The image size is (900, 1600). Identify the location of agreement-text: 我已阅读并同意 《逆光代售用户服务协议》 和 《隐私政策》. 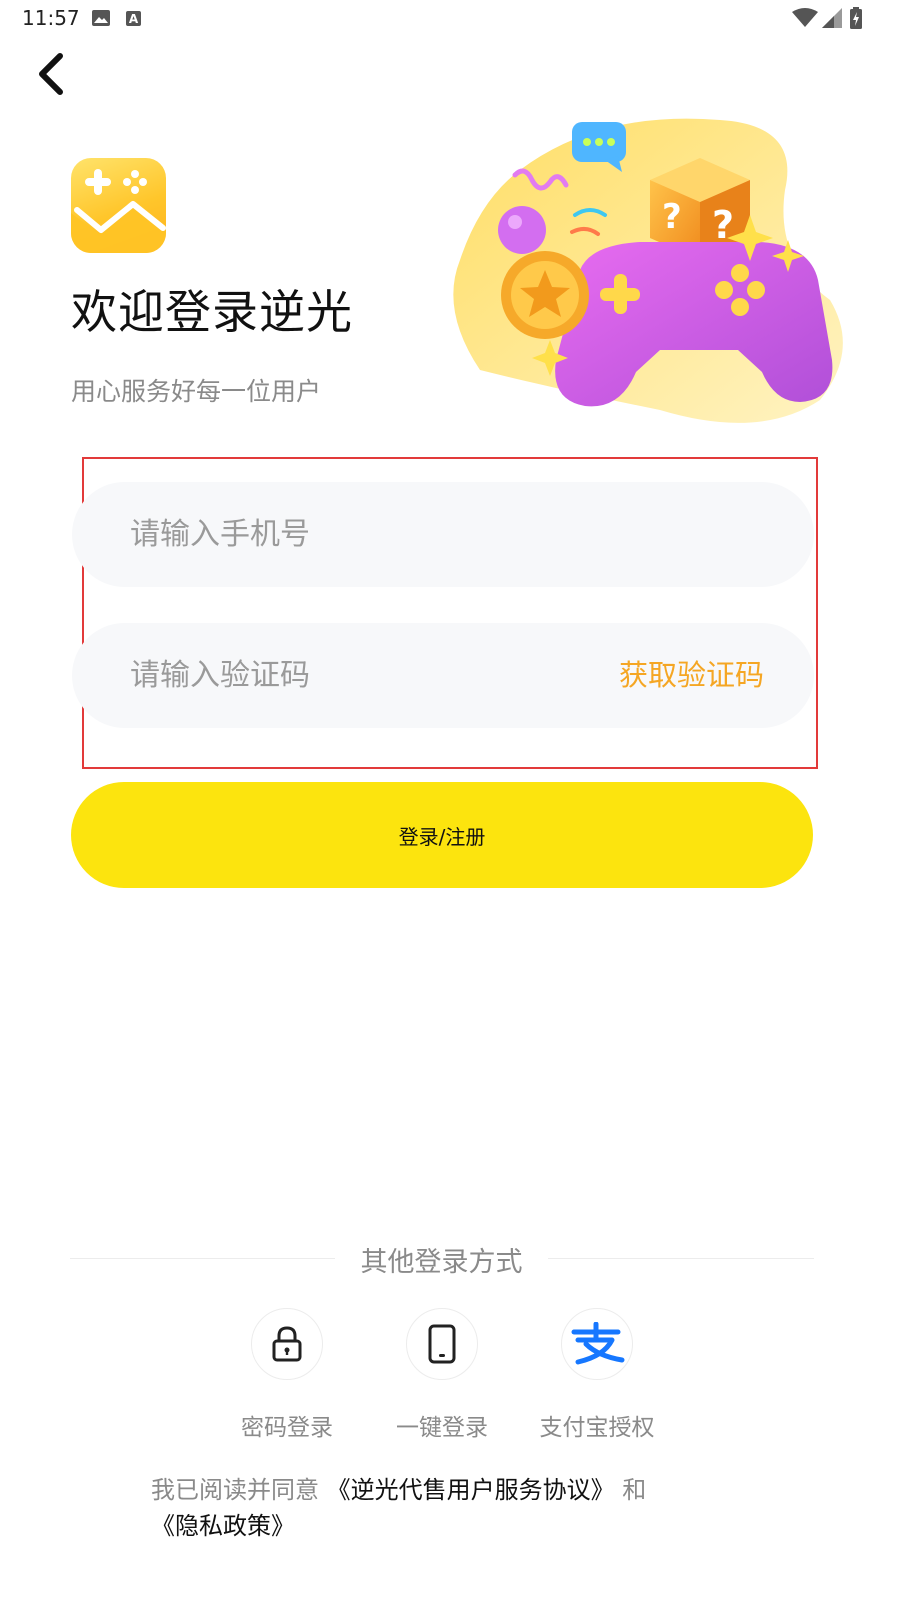
(471, 1508).